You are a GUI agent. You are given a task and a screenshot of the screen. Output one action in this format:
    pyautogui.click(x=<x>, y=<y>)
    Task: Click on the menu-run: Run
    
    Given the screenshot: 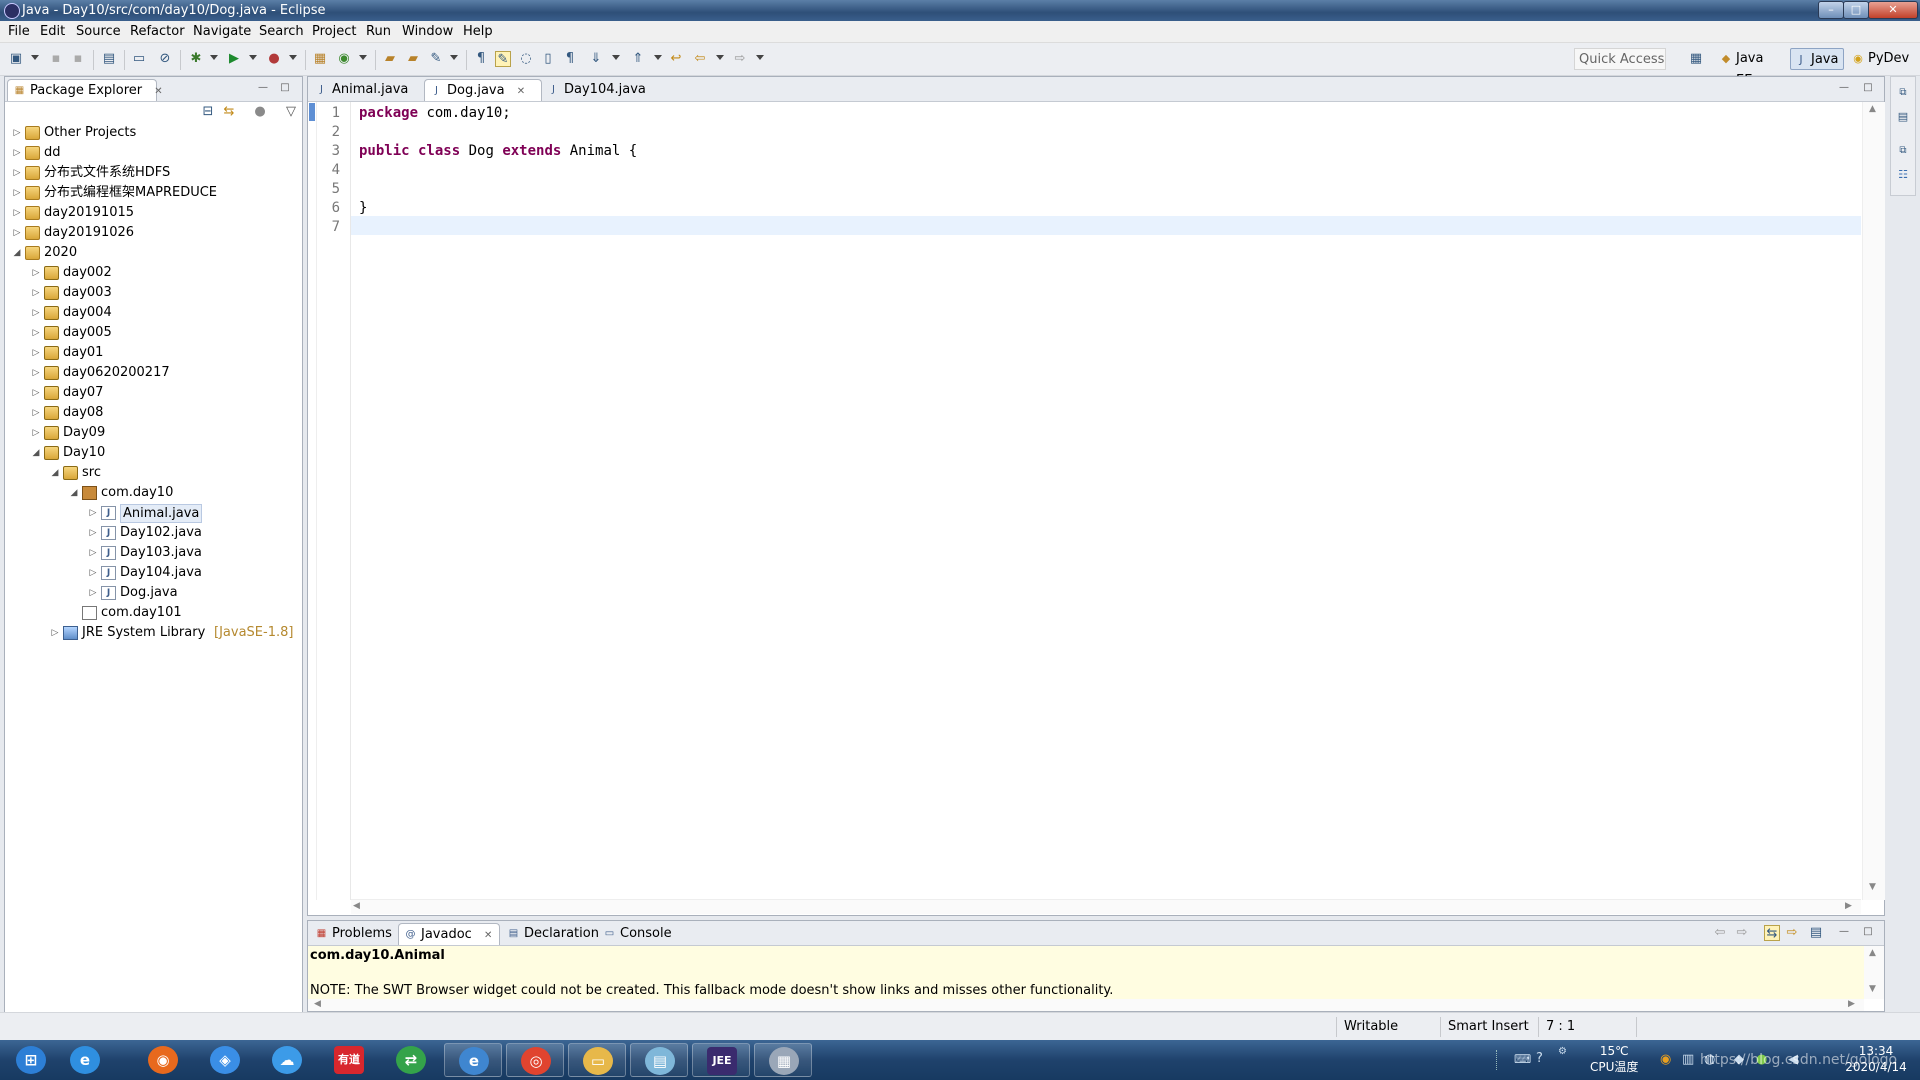 What is the action you would take?
    pyautogui.click(x=378, y=31)
    